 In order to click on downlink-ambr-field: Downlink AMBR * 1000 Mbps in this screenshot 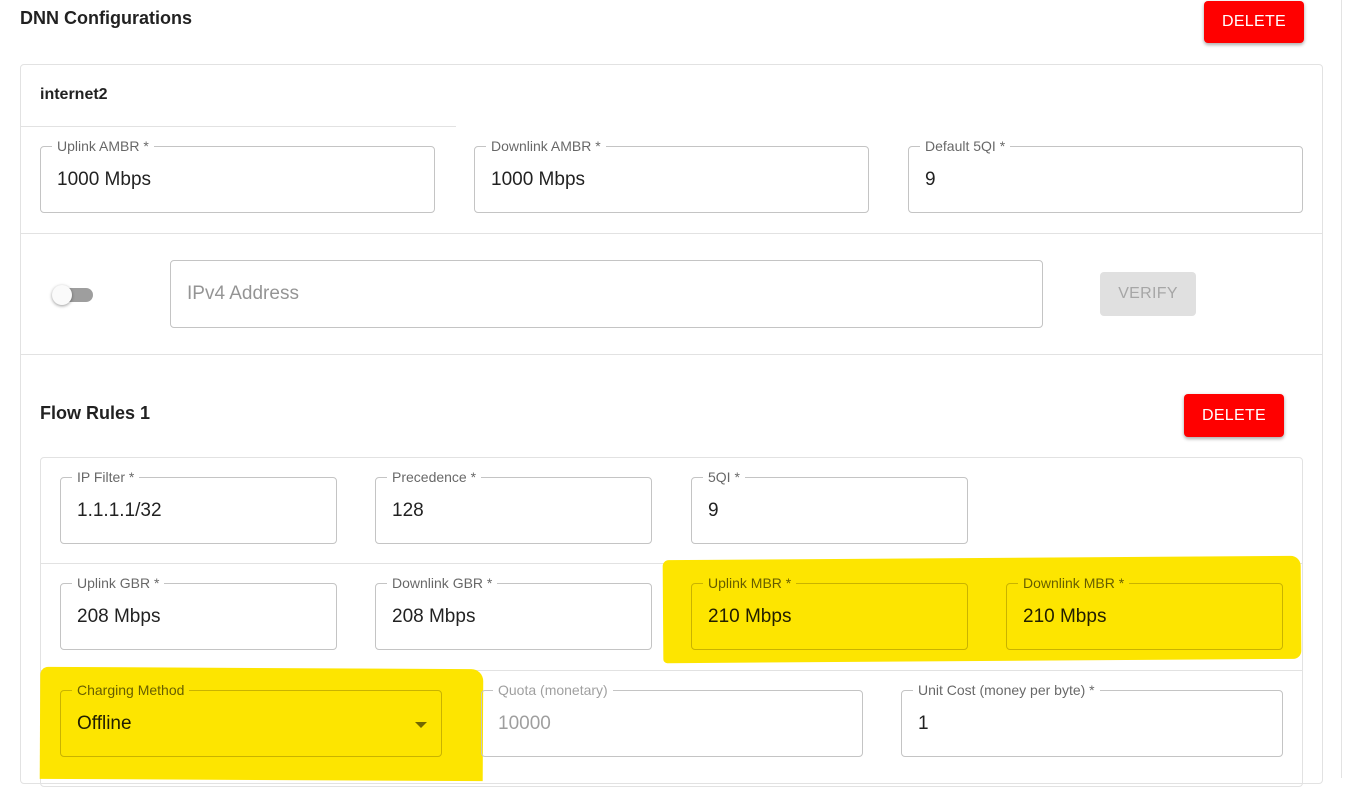, I will do `click(671, 175)`.